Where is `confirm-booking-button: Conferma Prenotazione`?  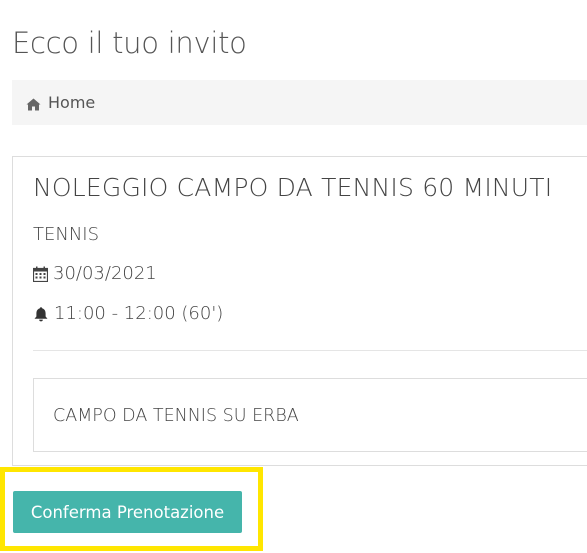
confirm-booking-button: Conferma Prenotazione is located at coordinates (127, 512).